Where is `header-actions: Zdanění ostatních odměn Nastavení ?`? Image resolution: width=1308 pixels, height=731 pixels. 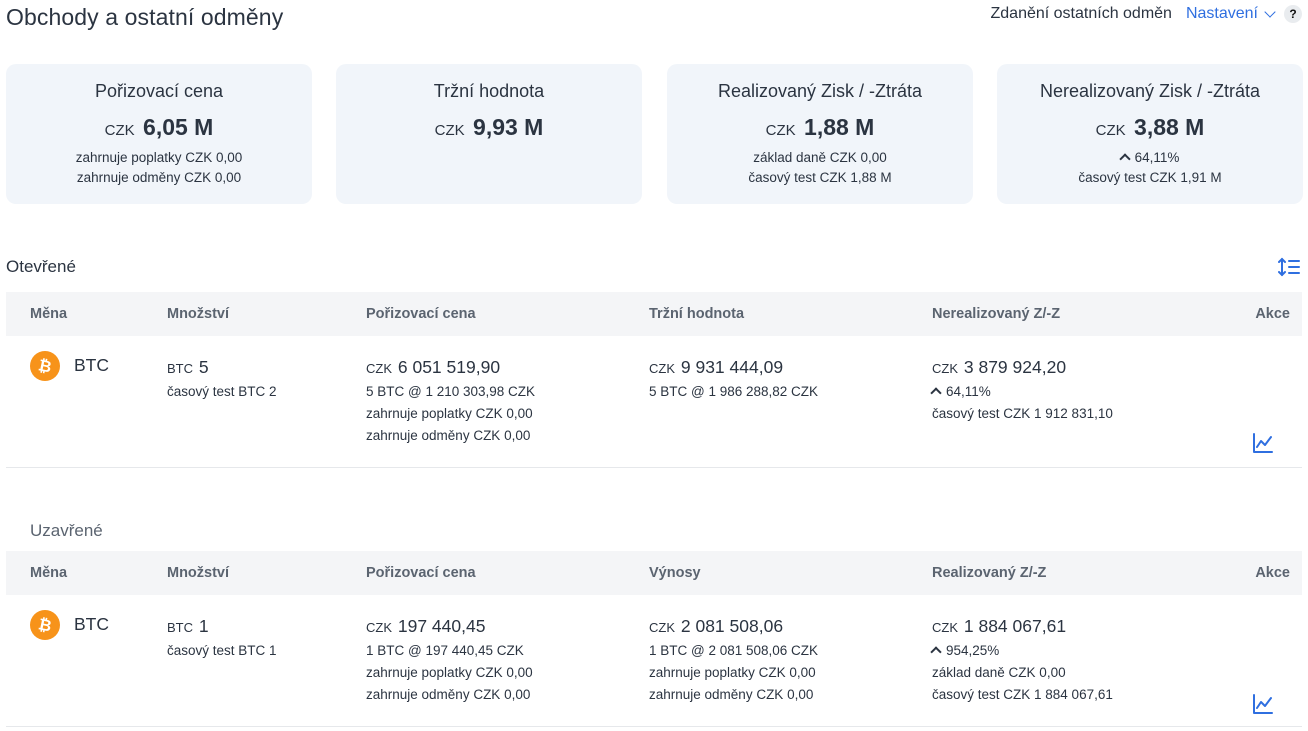
header-actions: Zdanění ostatních odměn Nastavení ? is located at coordinates (1146, 14).